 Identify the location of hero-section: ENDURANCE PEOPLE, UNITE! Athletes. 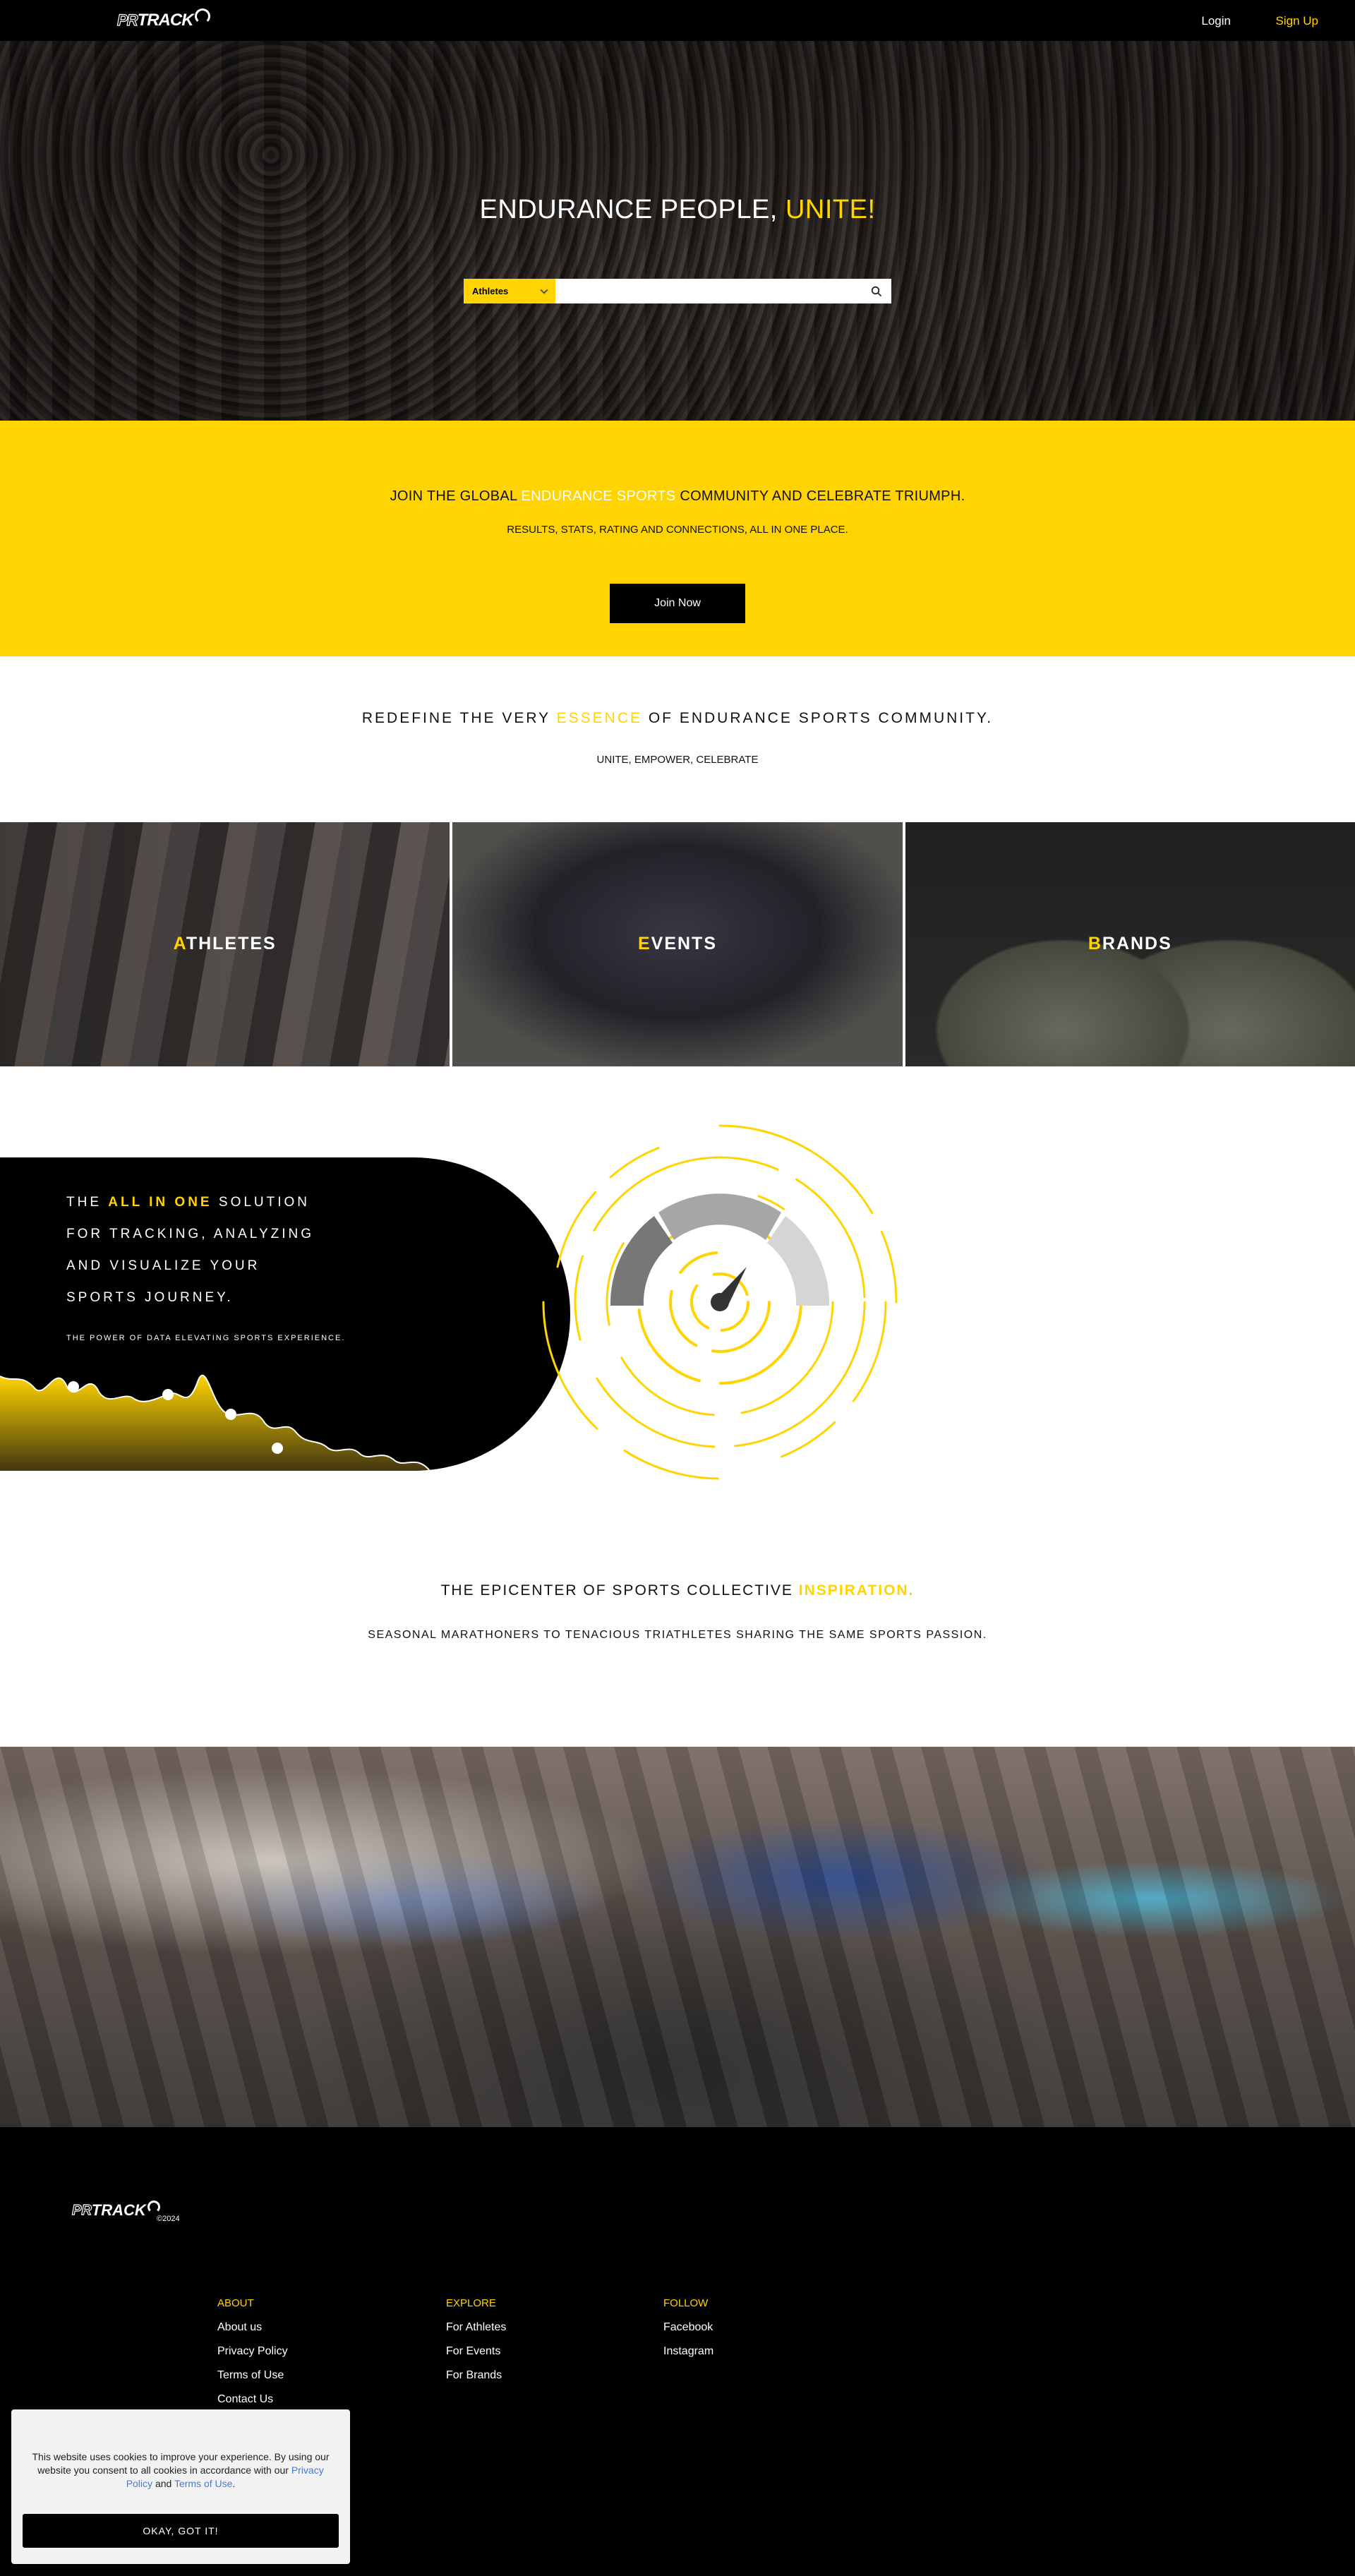
(677, 231).